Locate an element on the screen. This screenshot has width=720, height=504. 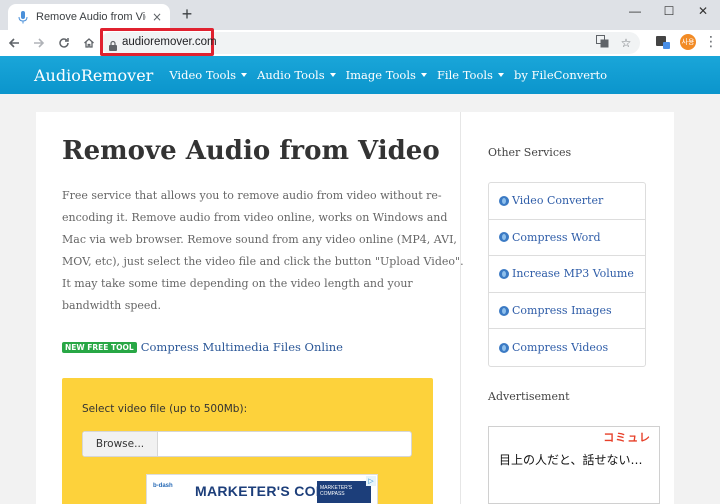
service-increase-mp3-volume: Increase MP3 Volume is located at coordinates (567, 274).